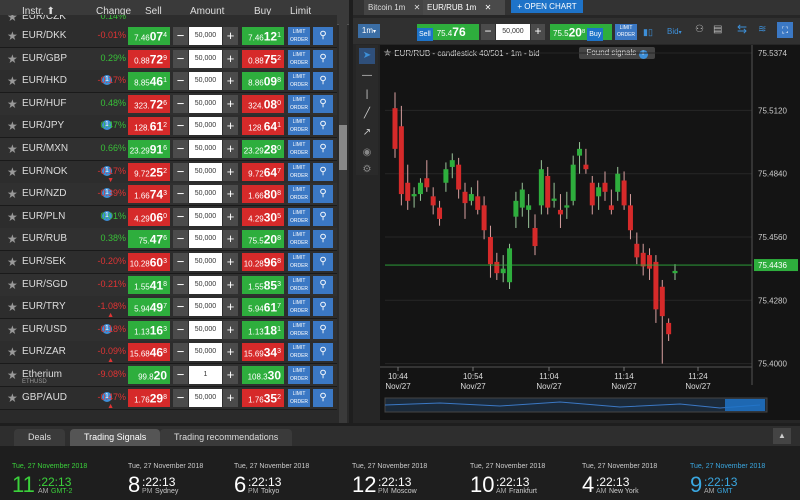  What do you see at coordinates (744, 30) in the screenshot?
I see `sync-icon: ⇆` at bounding box center [744, 30].